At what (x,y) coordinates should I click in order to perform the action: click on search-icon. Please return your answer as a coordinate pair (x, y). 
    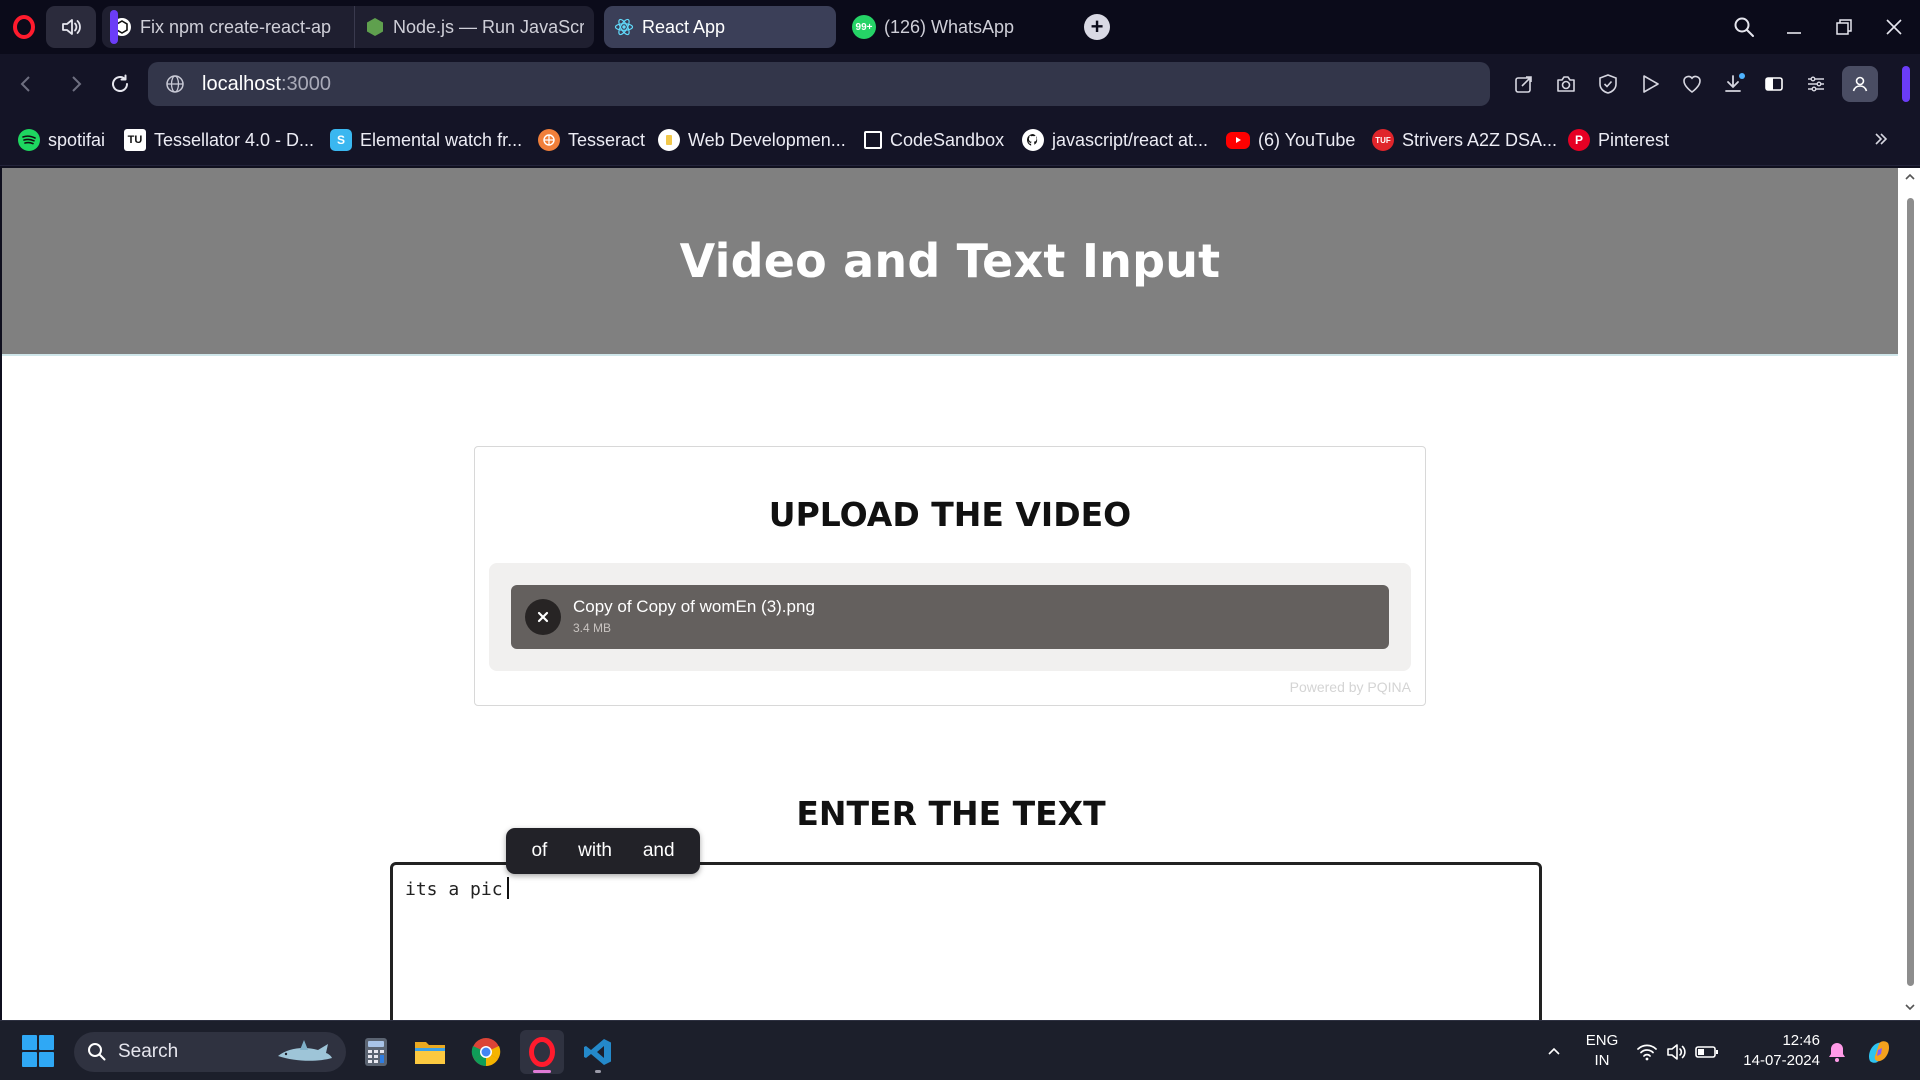
    Looking at the image, I should click on (97, 1052).